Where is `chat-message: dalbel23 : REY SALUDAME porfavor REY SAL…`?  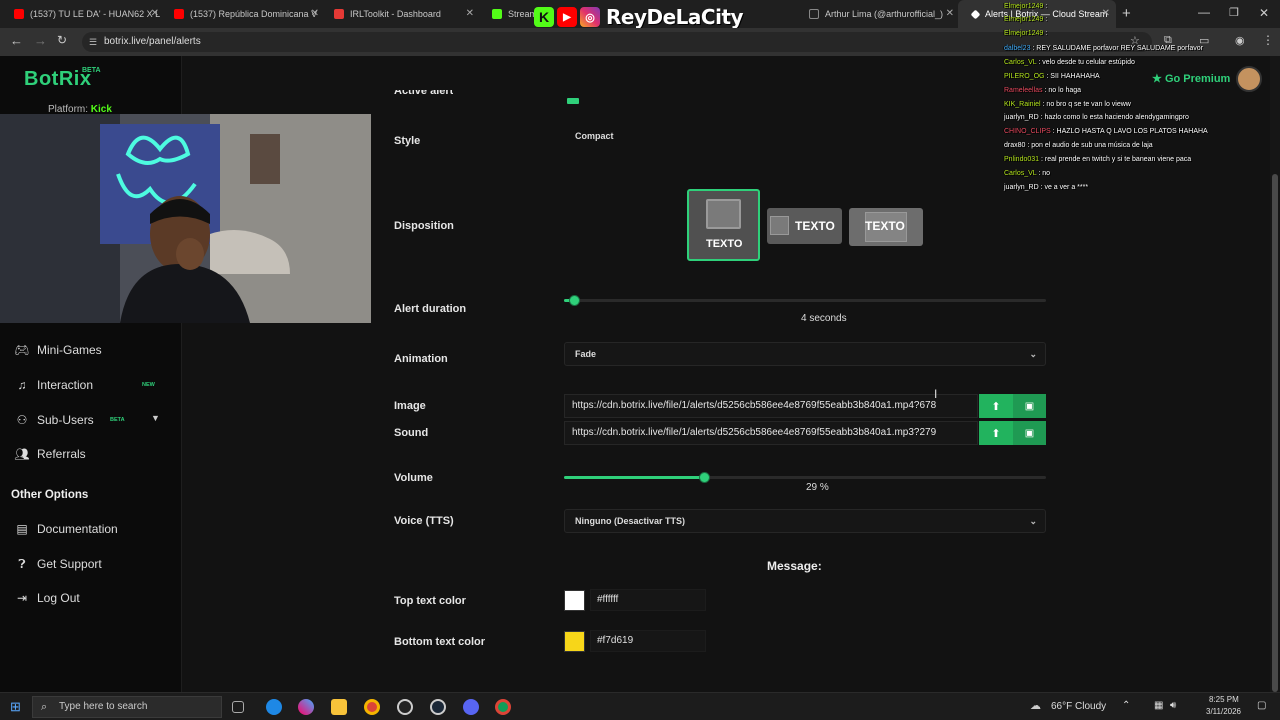 chat-message: dalbel23 : REY SALUDAME porfavor REY SAL… is located at coordinates (1103, 48).